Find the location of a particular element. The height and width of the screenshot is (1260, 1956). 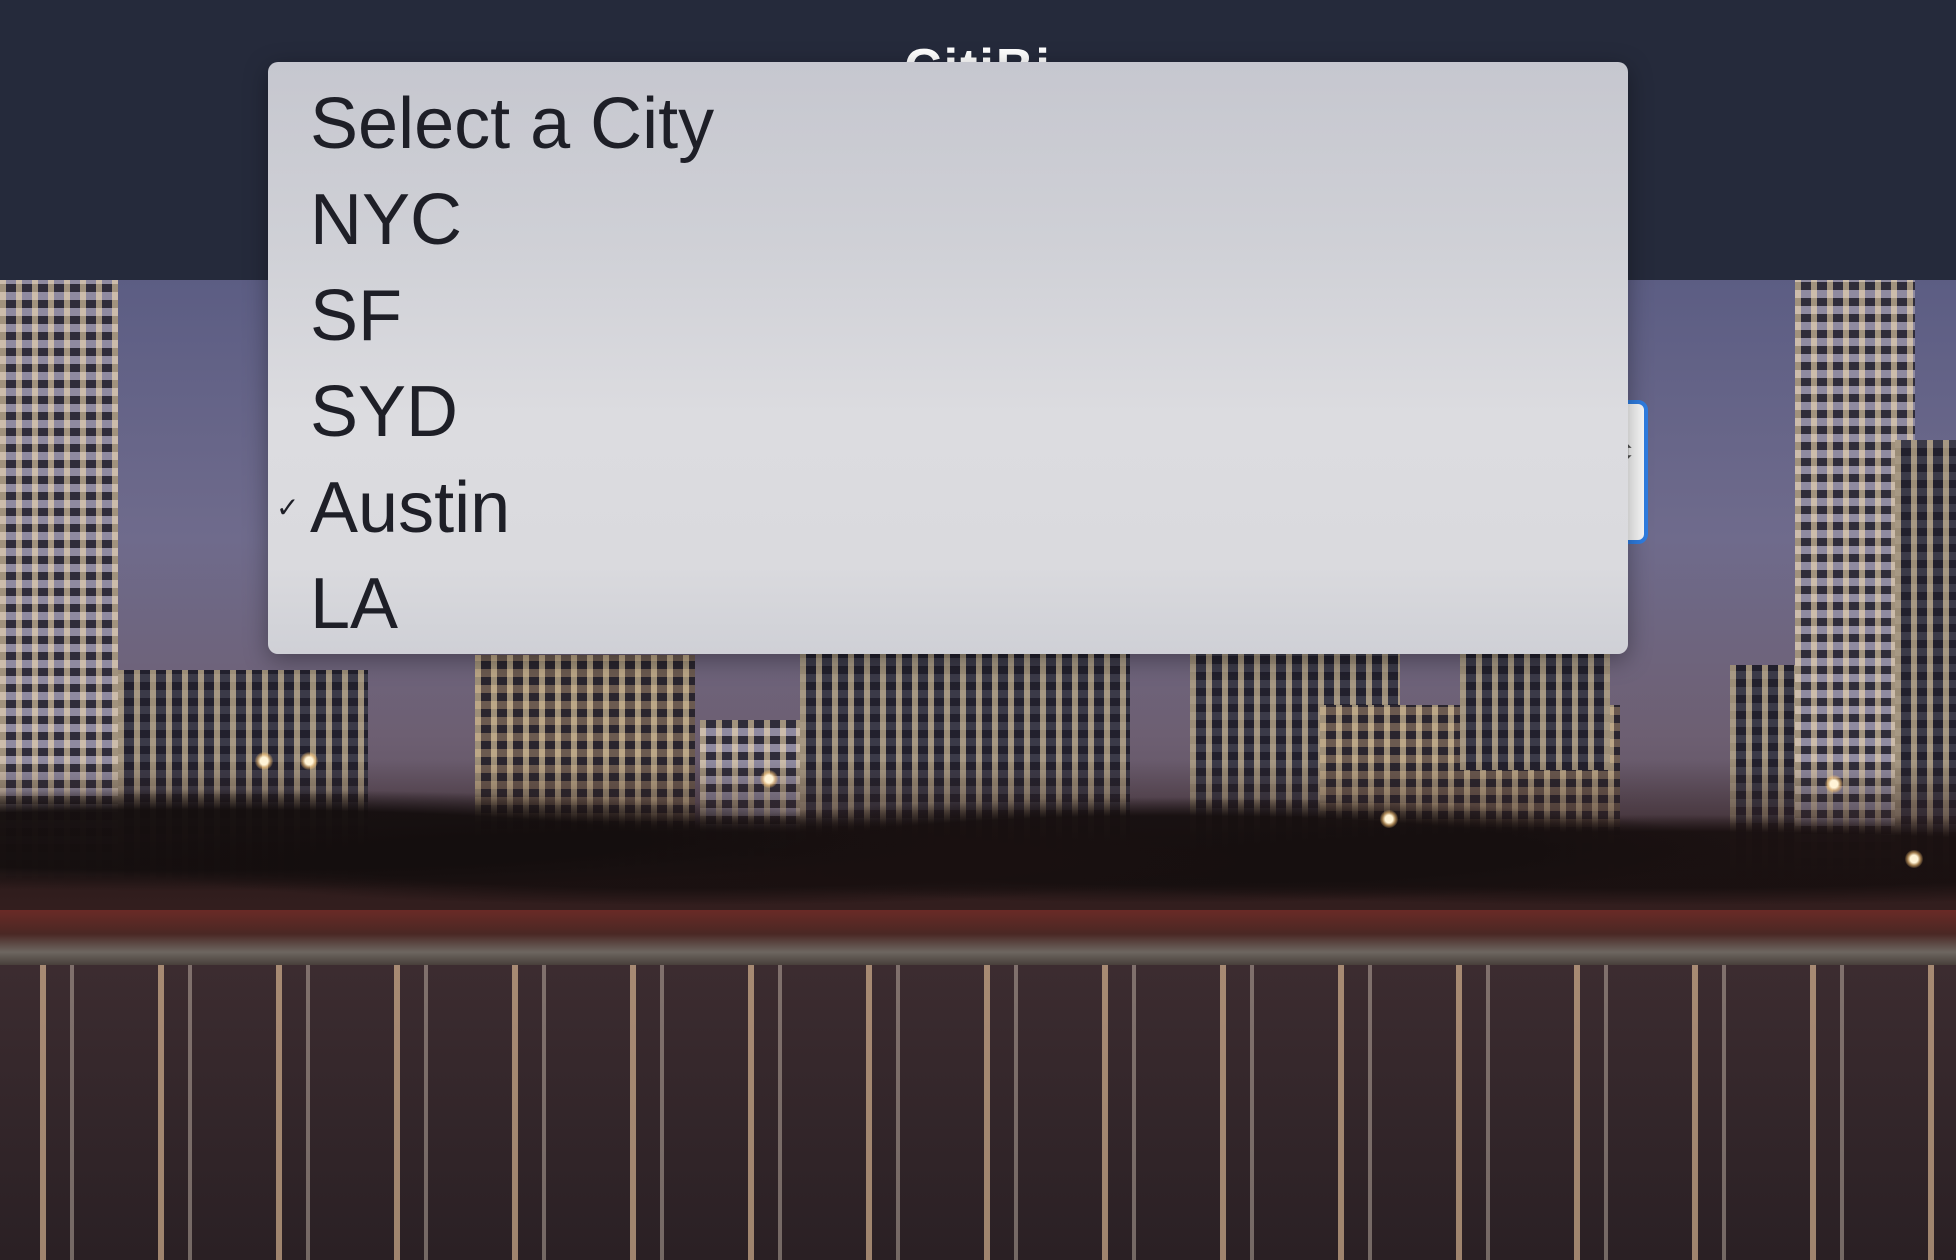

option-sf: SF is located at coordinates (948, 316).